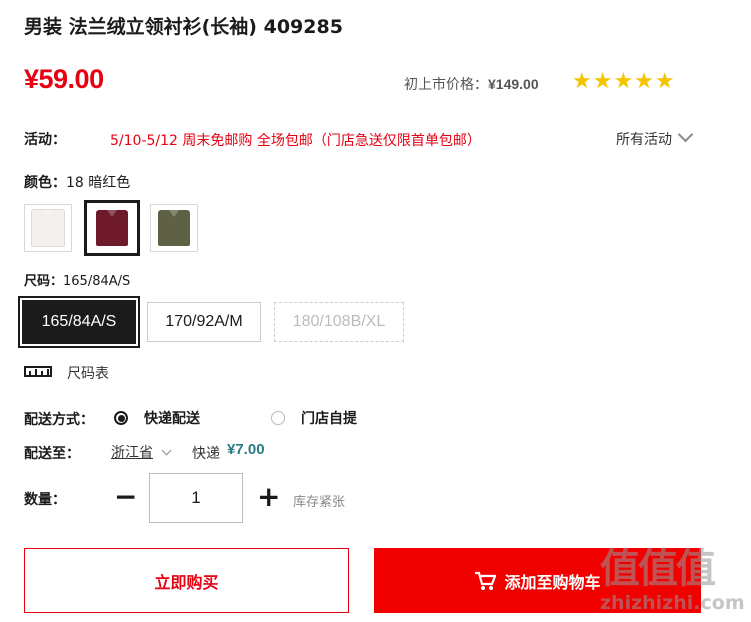 Image resolution: width=751 pixels, height=622 pixels. Describe the element at coordinates (486, 580) in the screenshot. I see `shopping-cart-icon` at that location.